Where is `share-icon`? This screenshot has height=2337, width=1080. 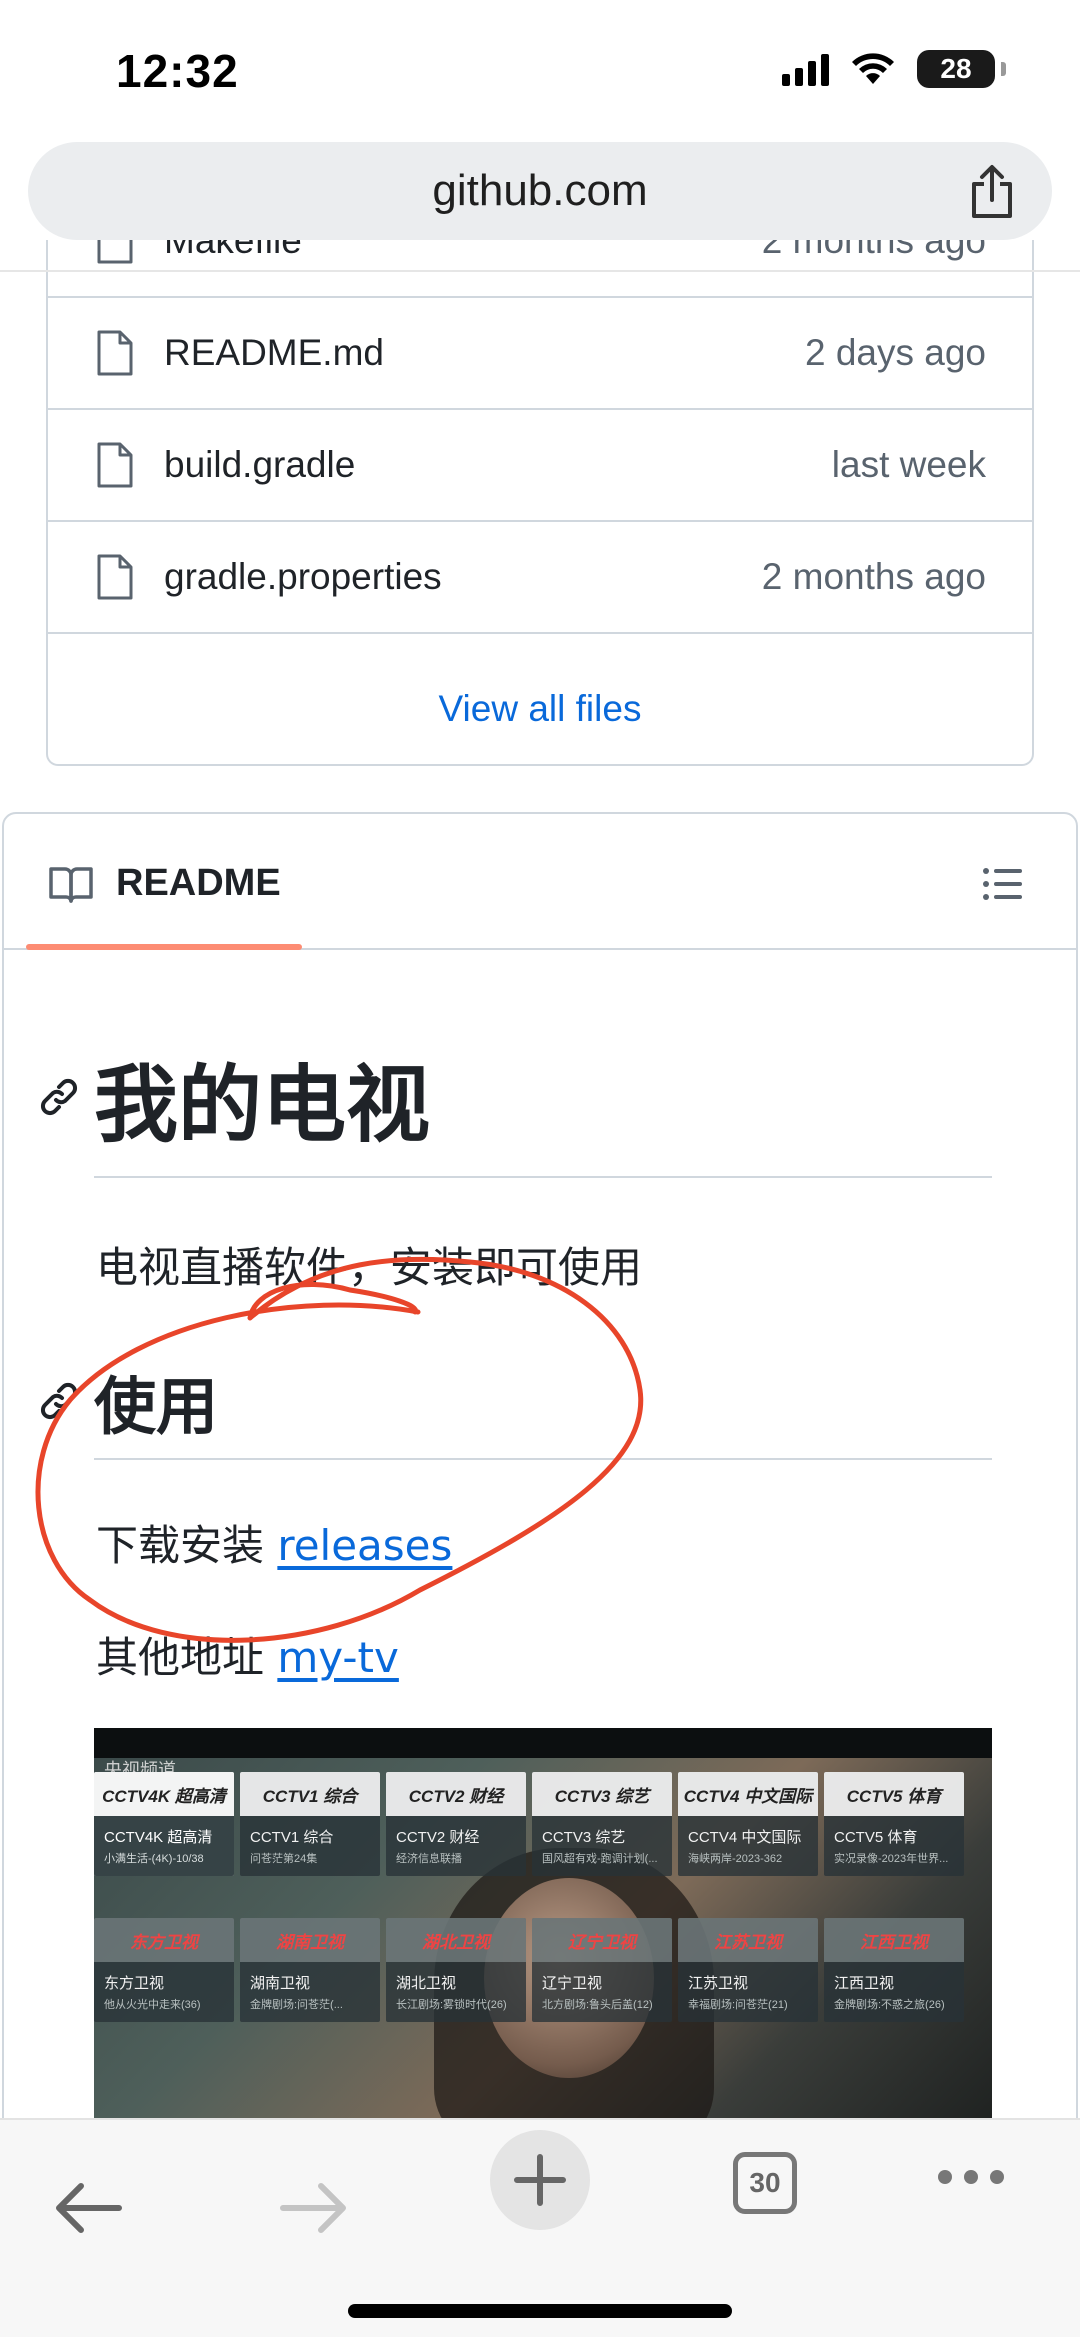
share-icon is located at coordinates (992, 192).